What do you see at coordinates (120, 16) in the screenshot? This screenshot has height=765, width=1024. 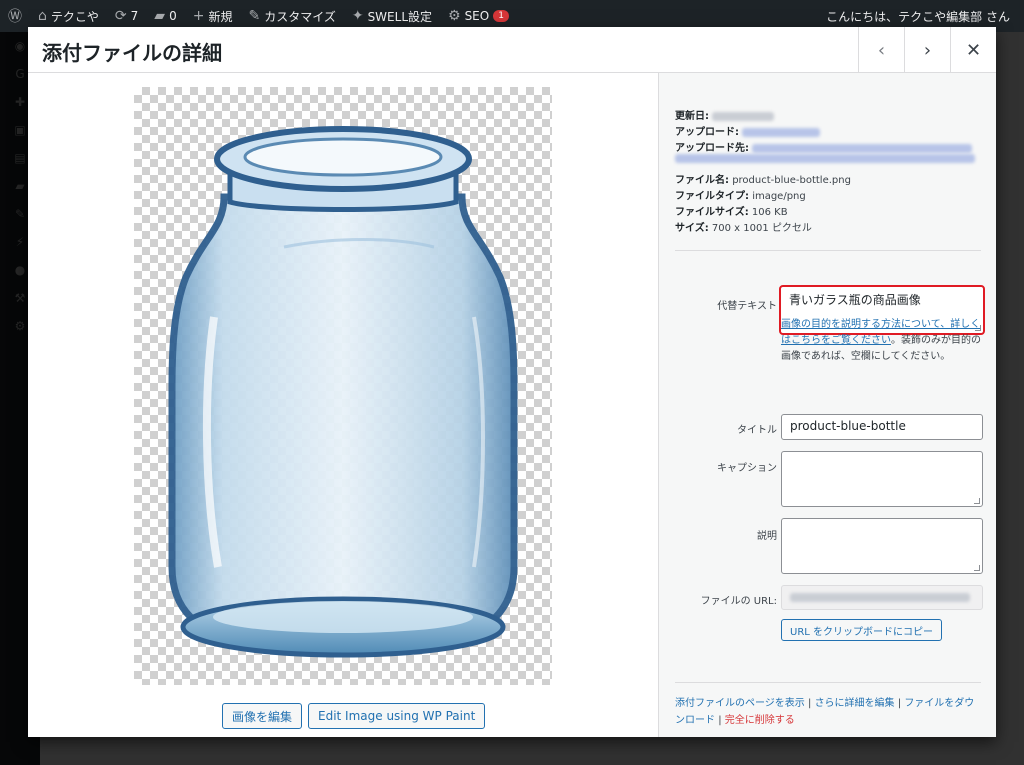 I see `updates-icon: ⟳` at bounding box center [120, 16].